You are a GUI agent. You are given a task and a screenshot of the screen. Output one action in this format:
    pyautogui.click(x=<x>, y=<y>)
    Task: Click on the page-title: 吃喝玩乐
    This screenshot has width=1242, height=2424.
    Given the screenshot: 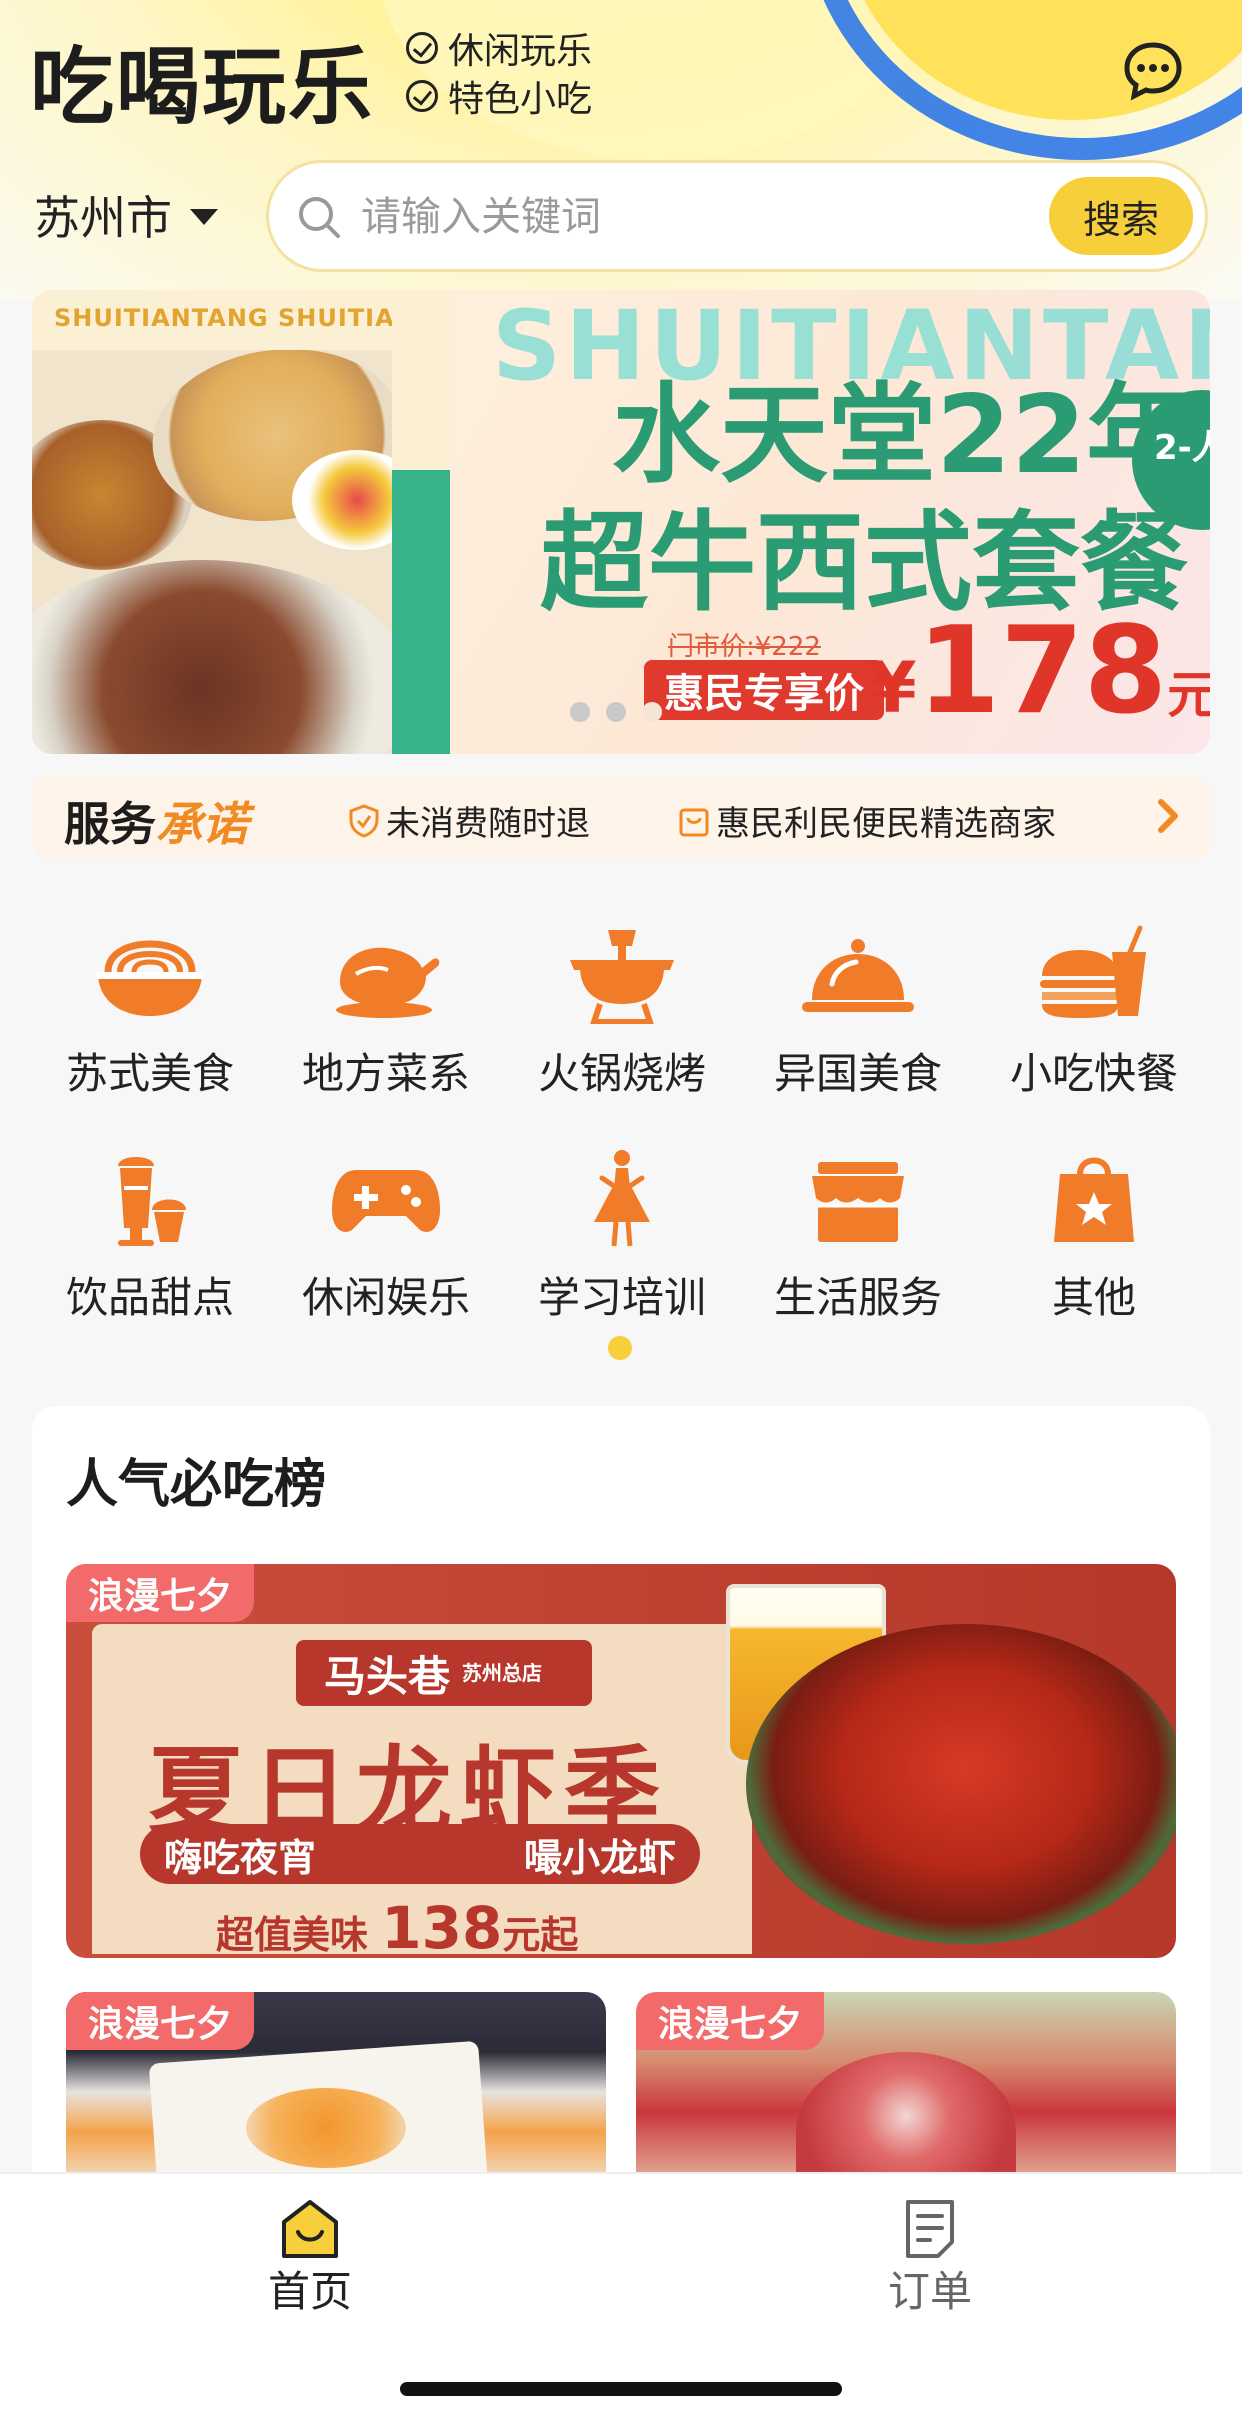 What is the action you would take?
    pyautogui.click(x=202, y=87)
    